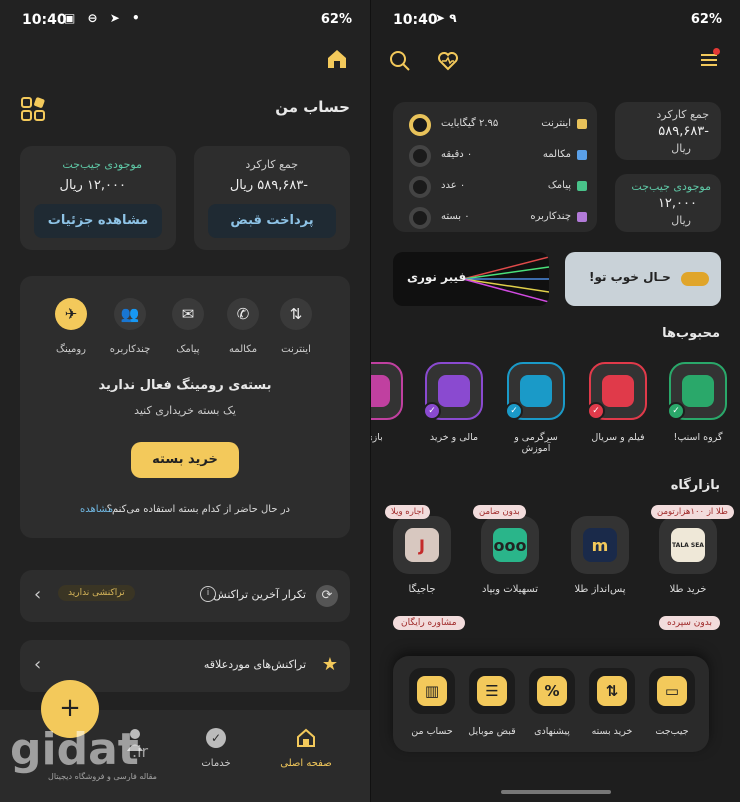 The width and height of the screenshot is (740, 802). What do you see at coordinates (552, 691) in the screenshot?
I see `quick-action-button: %` at bounding box center [552, 691].